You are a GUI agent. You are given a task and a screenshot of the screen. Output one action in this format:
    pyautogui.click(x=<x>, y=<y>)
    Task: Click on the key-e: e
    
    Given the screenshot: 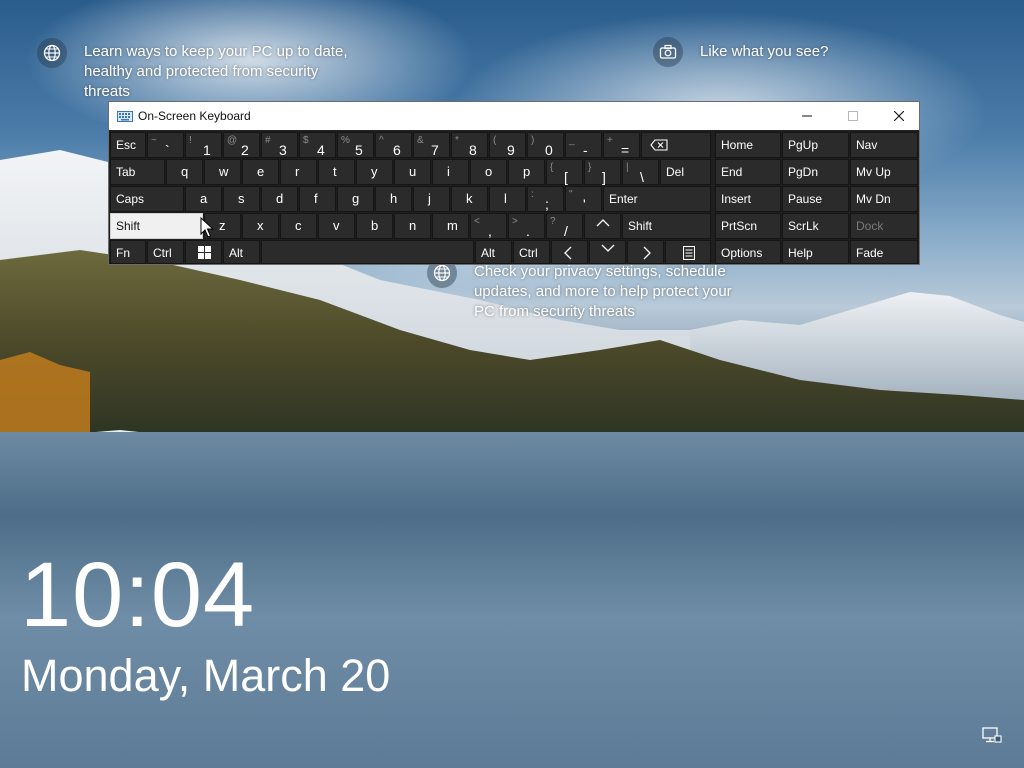 What is the action you would take?
    pyautogui.click(x=260, y=172)
    